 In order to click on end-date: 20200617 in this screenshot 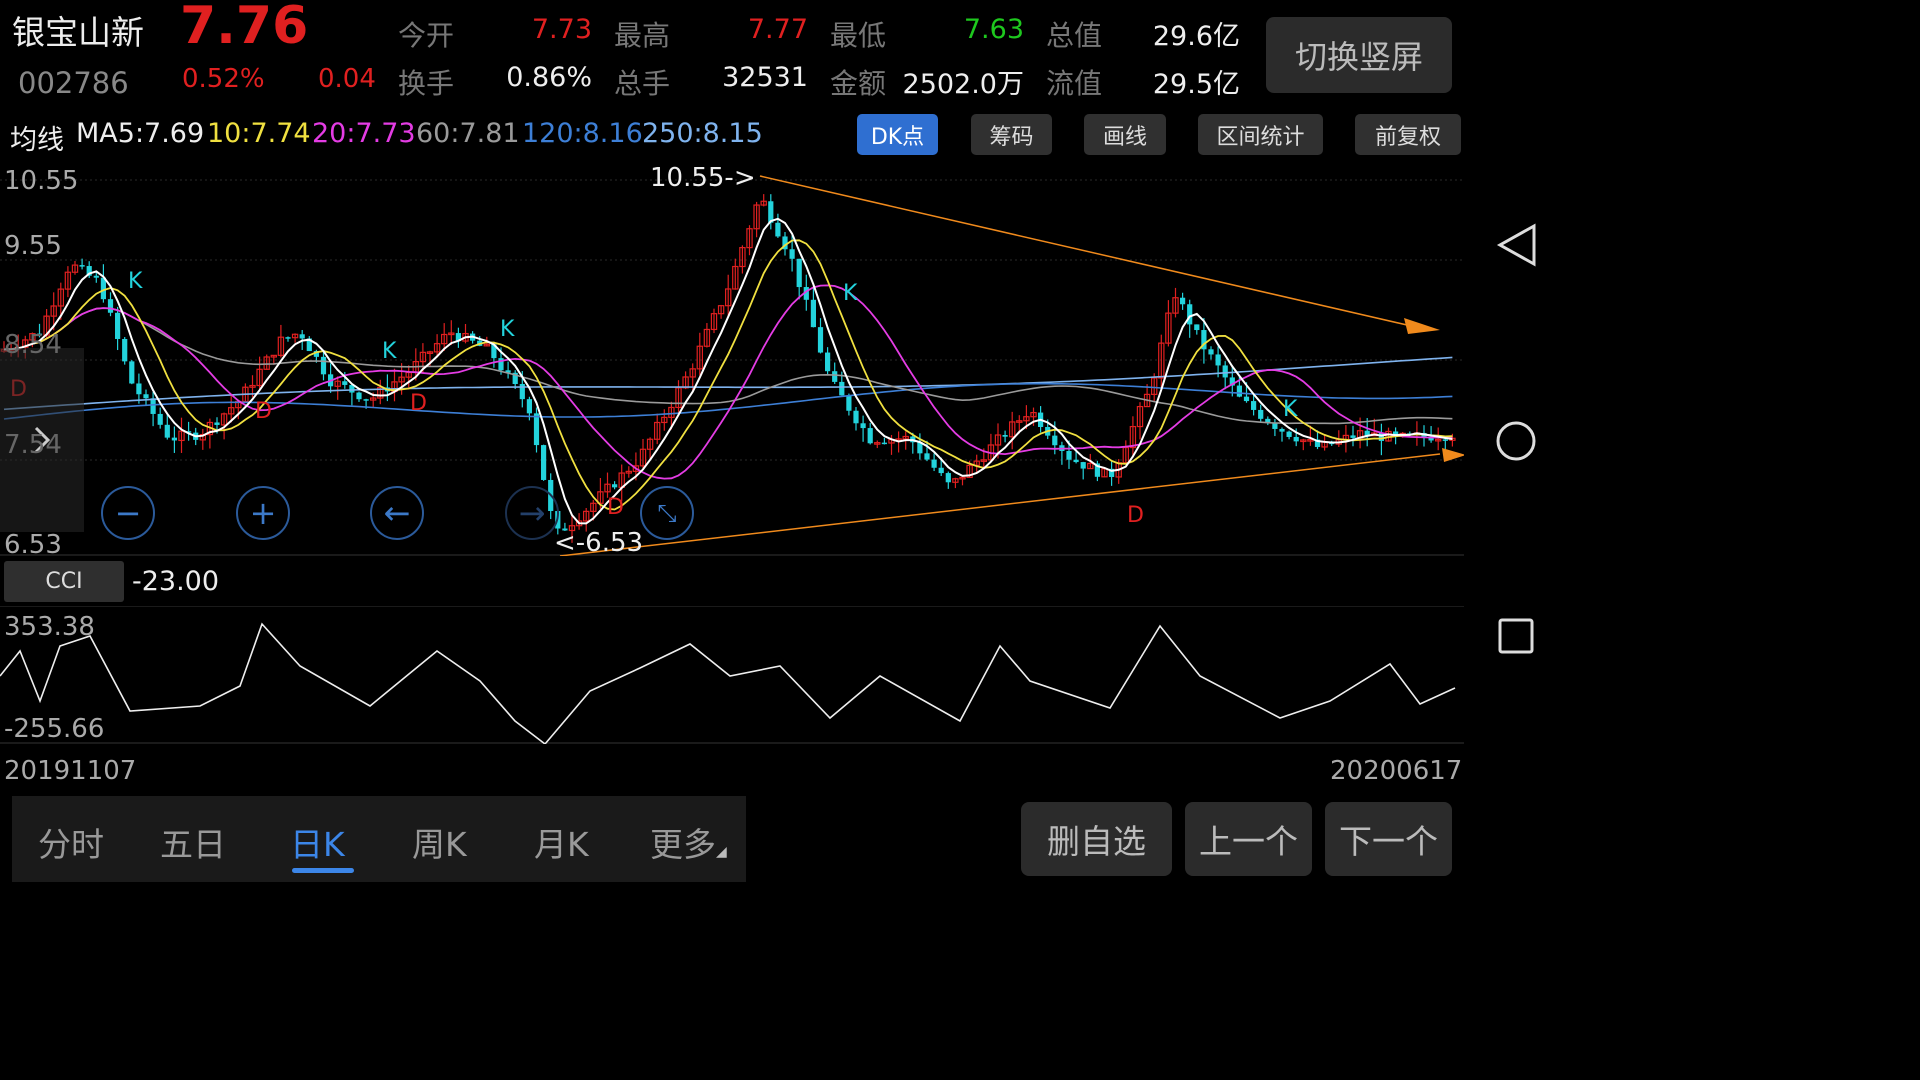, I will do `click(1396, 771)`.